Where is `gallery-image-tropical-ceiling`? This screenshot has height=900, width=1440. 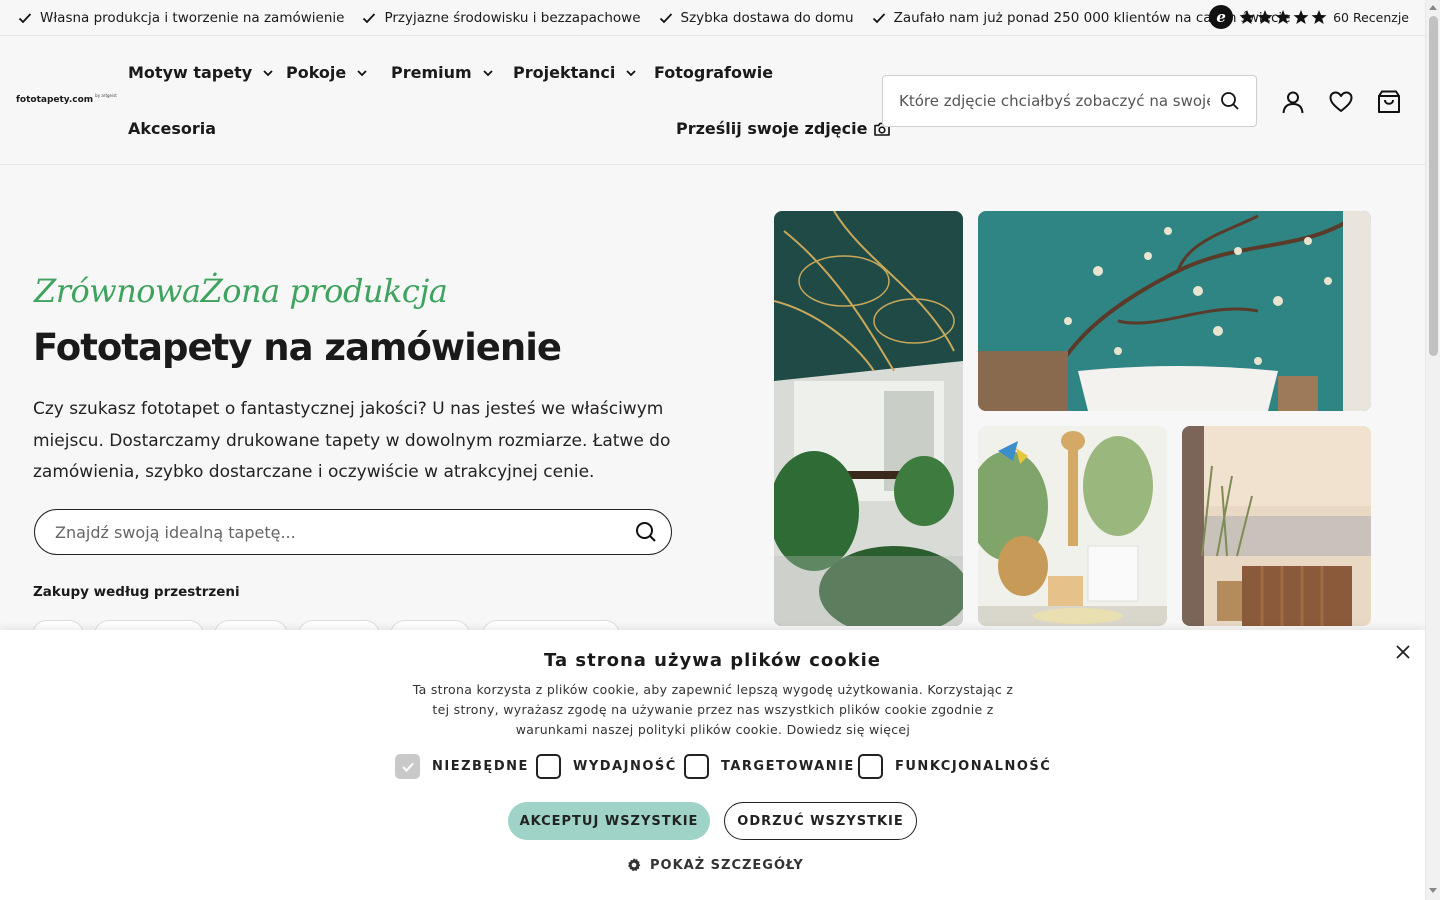 gallery-image-tropical-ceiling is located at coordinates (868, 418).